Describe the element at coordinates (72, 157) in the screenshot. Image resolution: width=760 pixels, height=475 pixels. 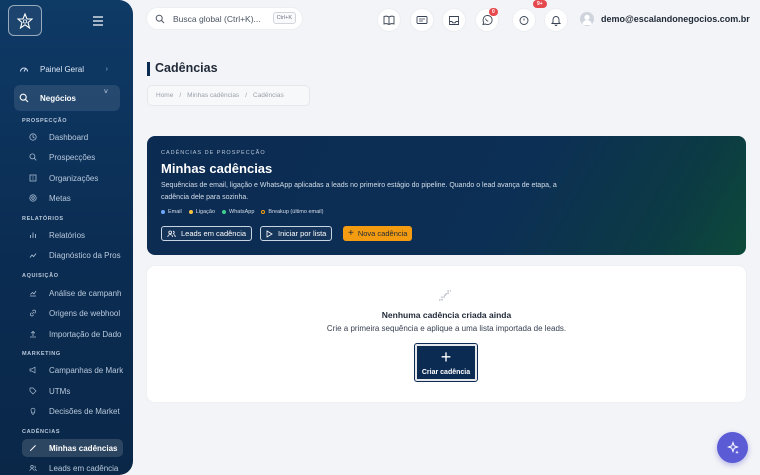
I see `sidebar-item-prospeccoes: Prospecções` at that location.